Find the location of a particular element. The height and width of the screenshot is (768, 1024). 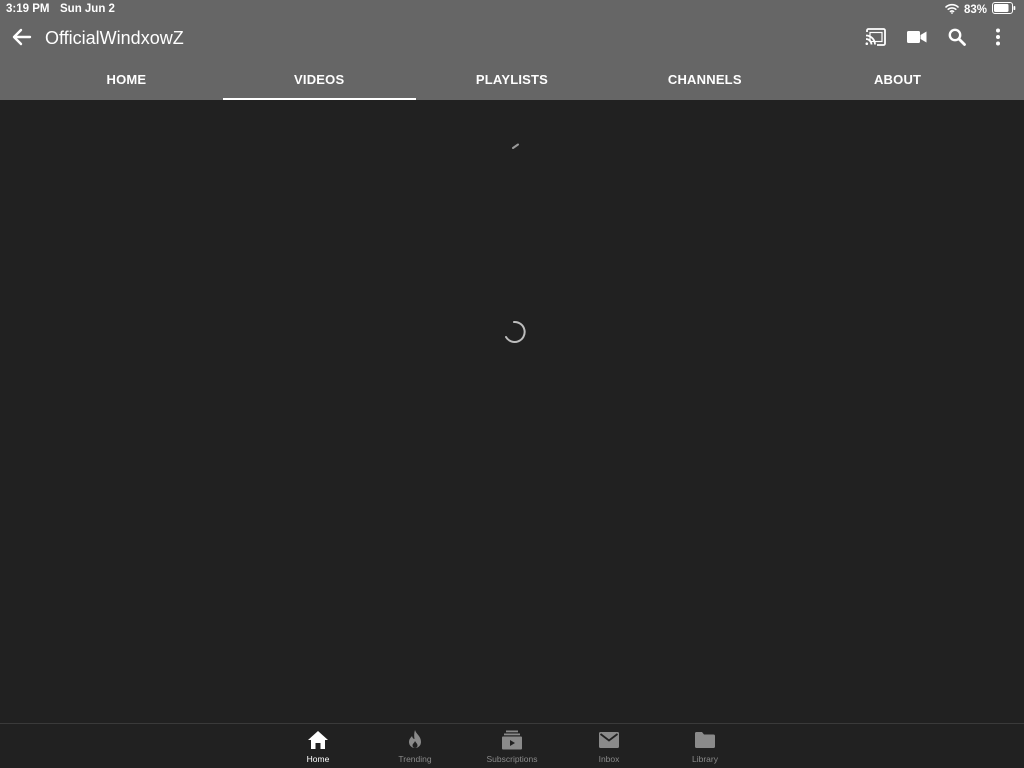

tab-channels: CHANNELS is located at coordinates (704, 79).